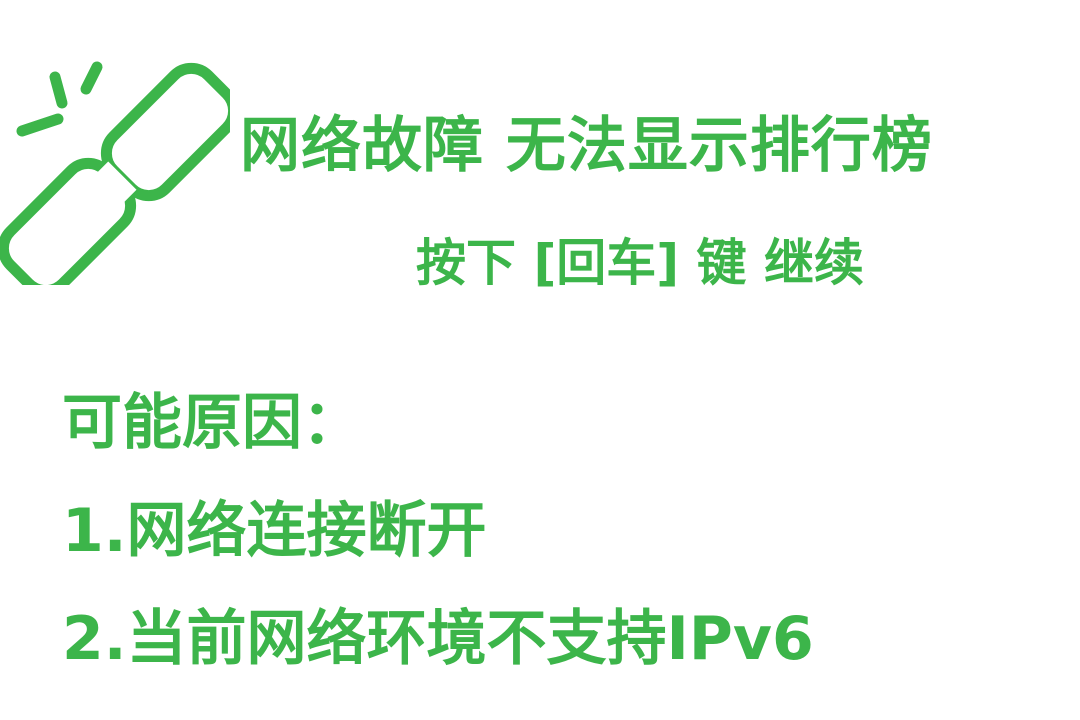 The image size is (1080, 720). Describe the element at coordinates (640, 263) in the screenshot. I see `continue-prompt: 按下 [回车] 键 继续` at that location.